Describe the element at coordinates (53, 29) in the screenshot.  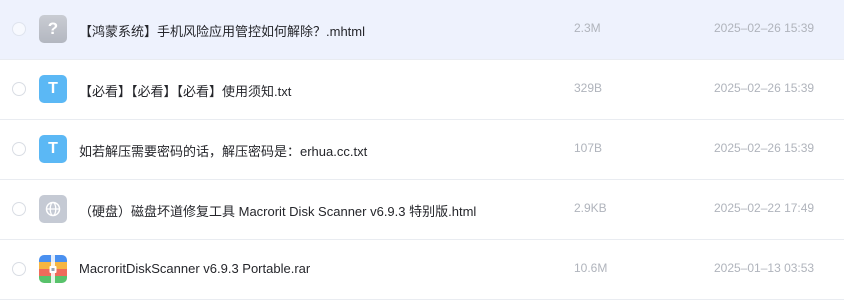
I see `unknown-file-icon: ?` at that location.